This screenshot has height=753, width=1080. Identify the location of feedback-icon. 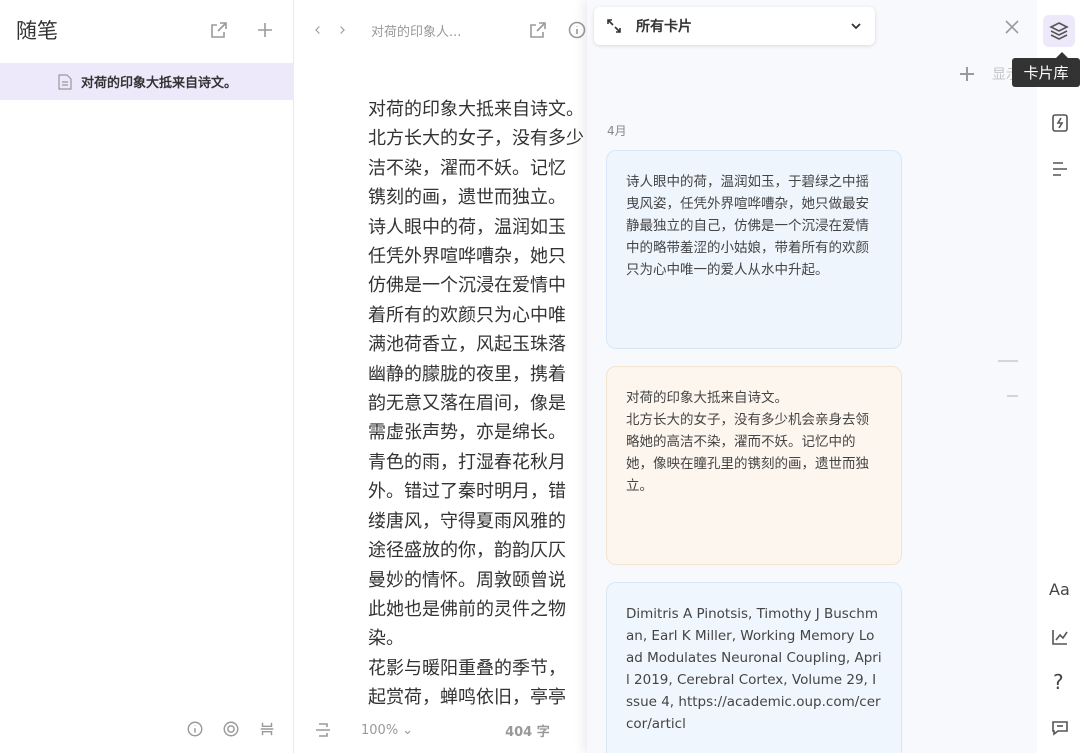
(1060, 728).